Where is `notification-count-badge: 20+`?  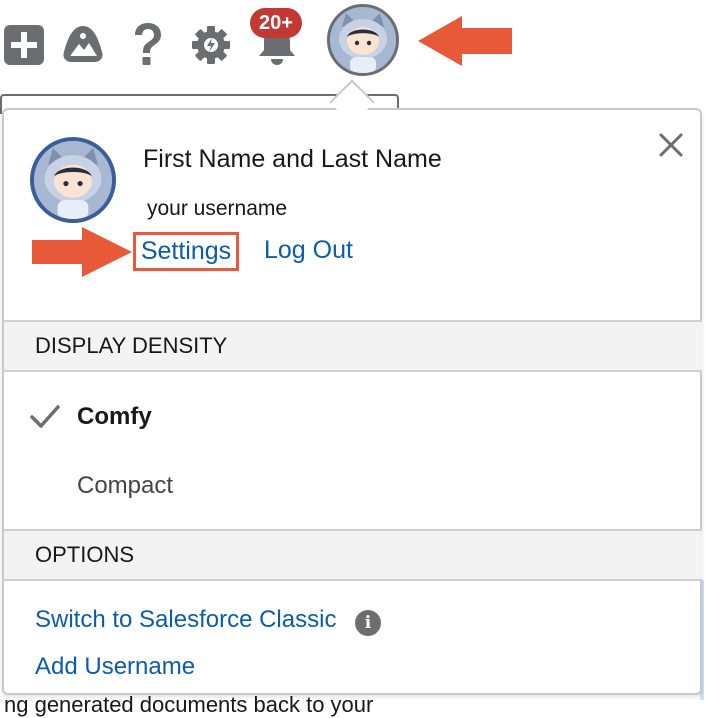
notification-count-badge: 20+ is located at coordinates (276, 23).